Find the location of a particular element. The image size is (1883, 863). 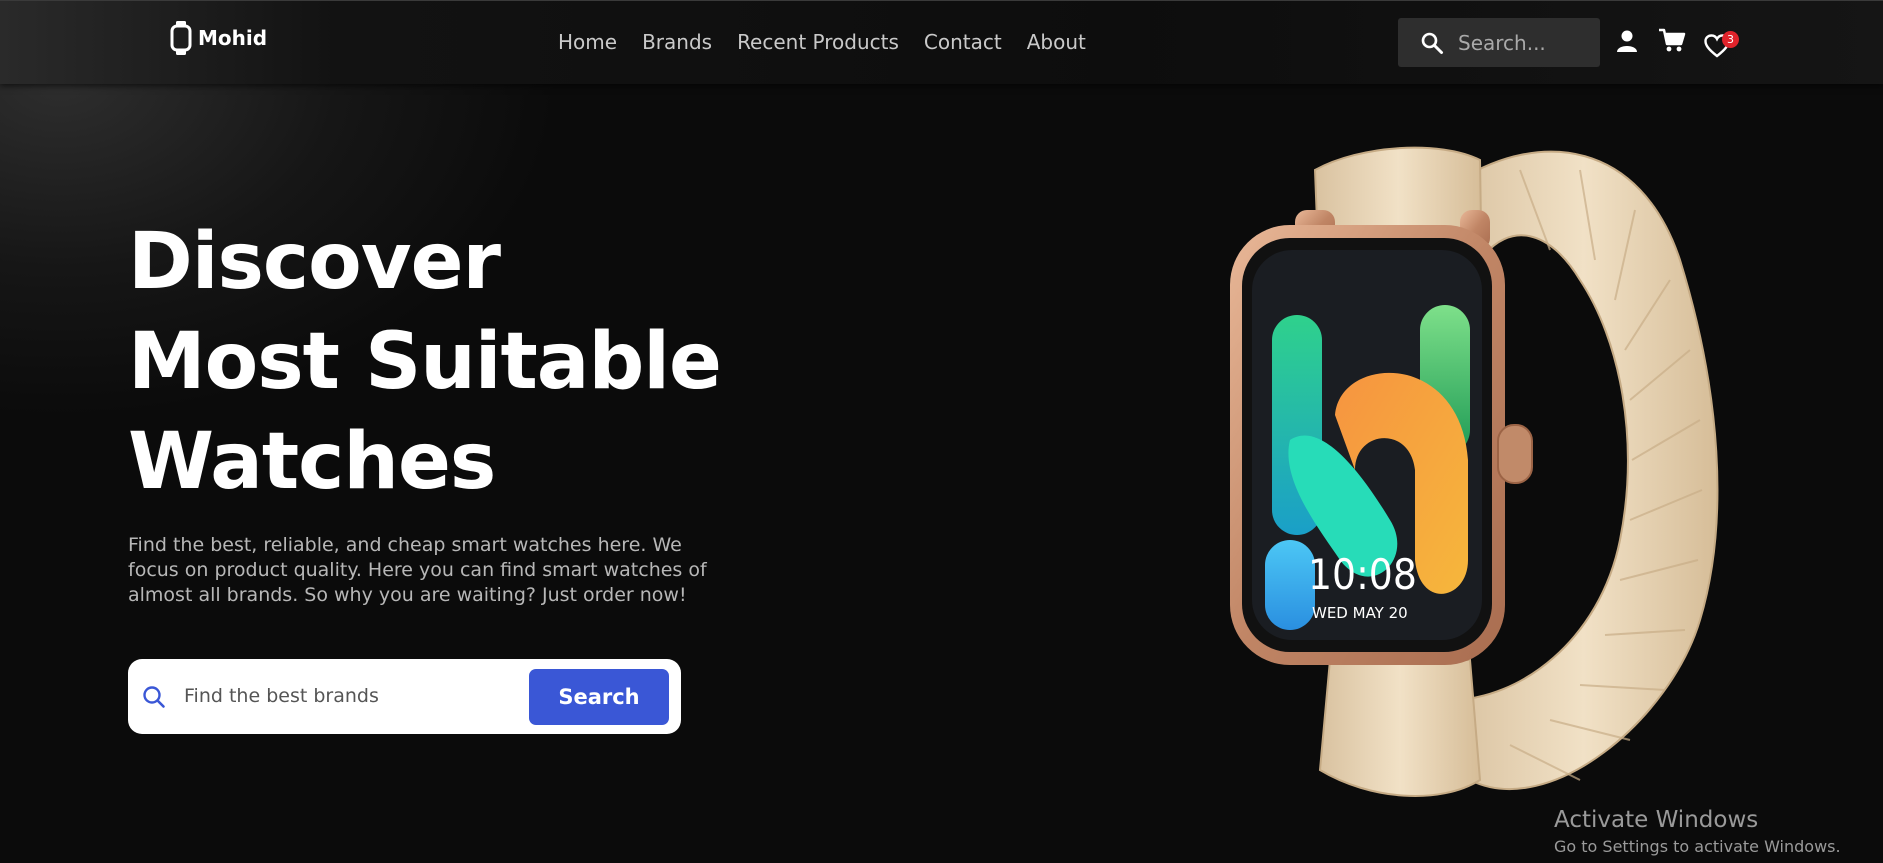

hero-title-line-2: Most Suitable is located at coordinates (425, 362).